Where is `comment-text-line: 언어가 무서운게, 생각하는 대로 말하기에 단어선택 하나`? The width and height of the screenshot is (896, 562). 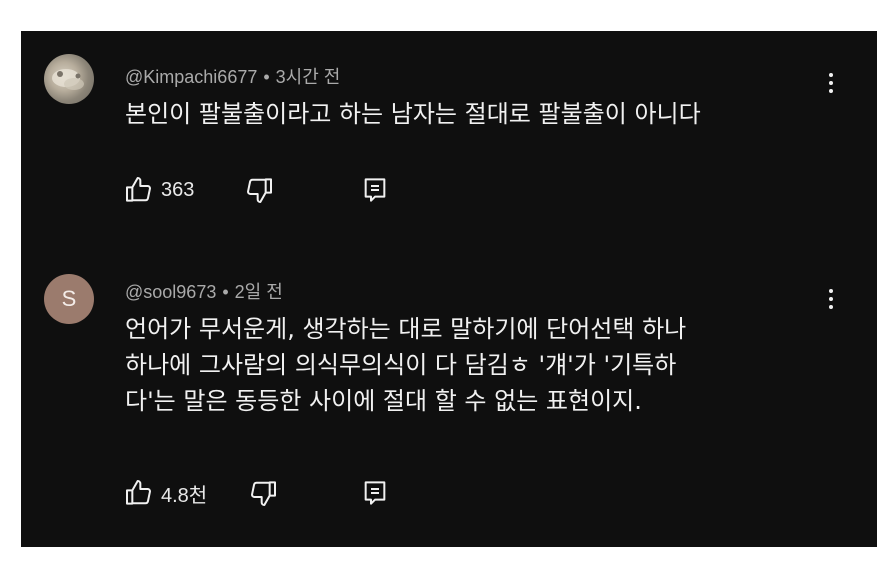 comment-text-line: 언어가 무서운게, 생각하는 대로 말하기에 단어선택 하나 is located at coordinates (406, 329).